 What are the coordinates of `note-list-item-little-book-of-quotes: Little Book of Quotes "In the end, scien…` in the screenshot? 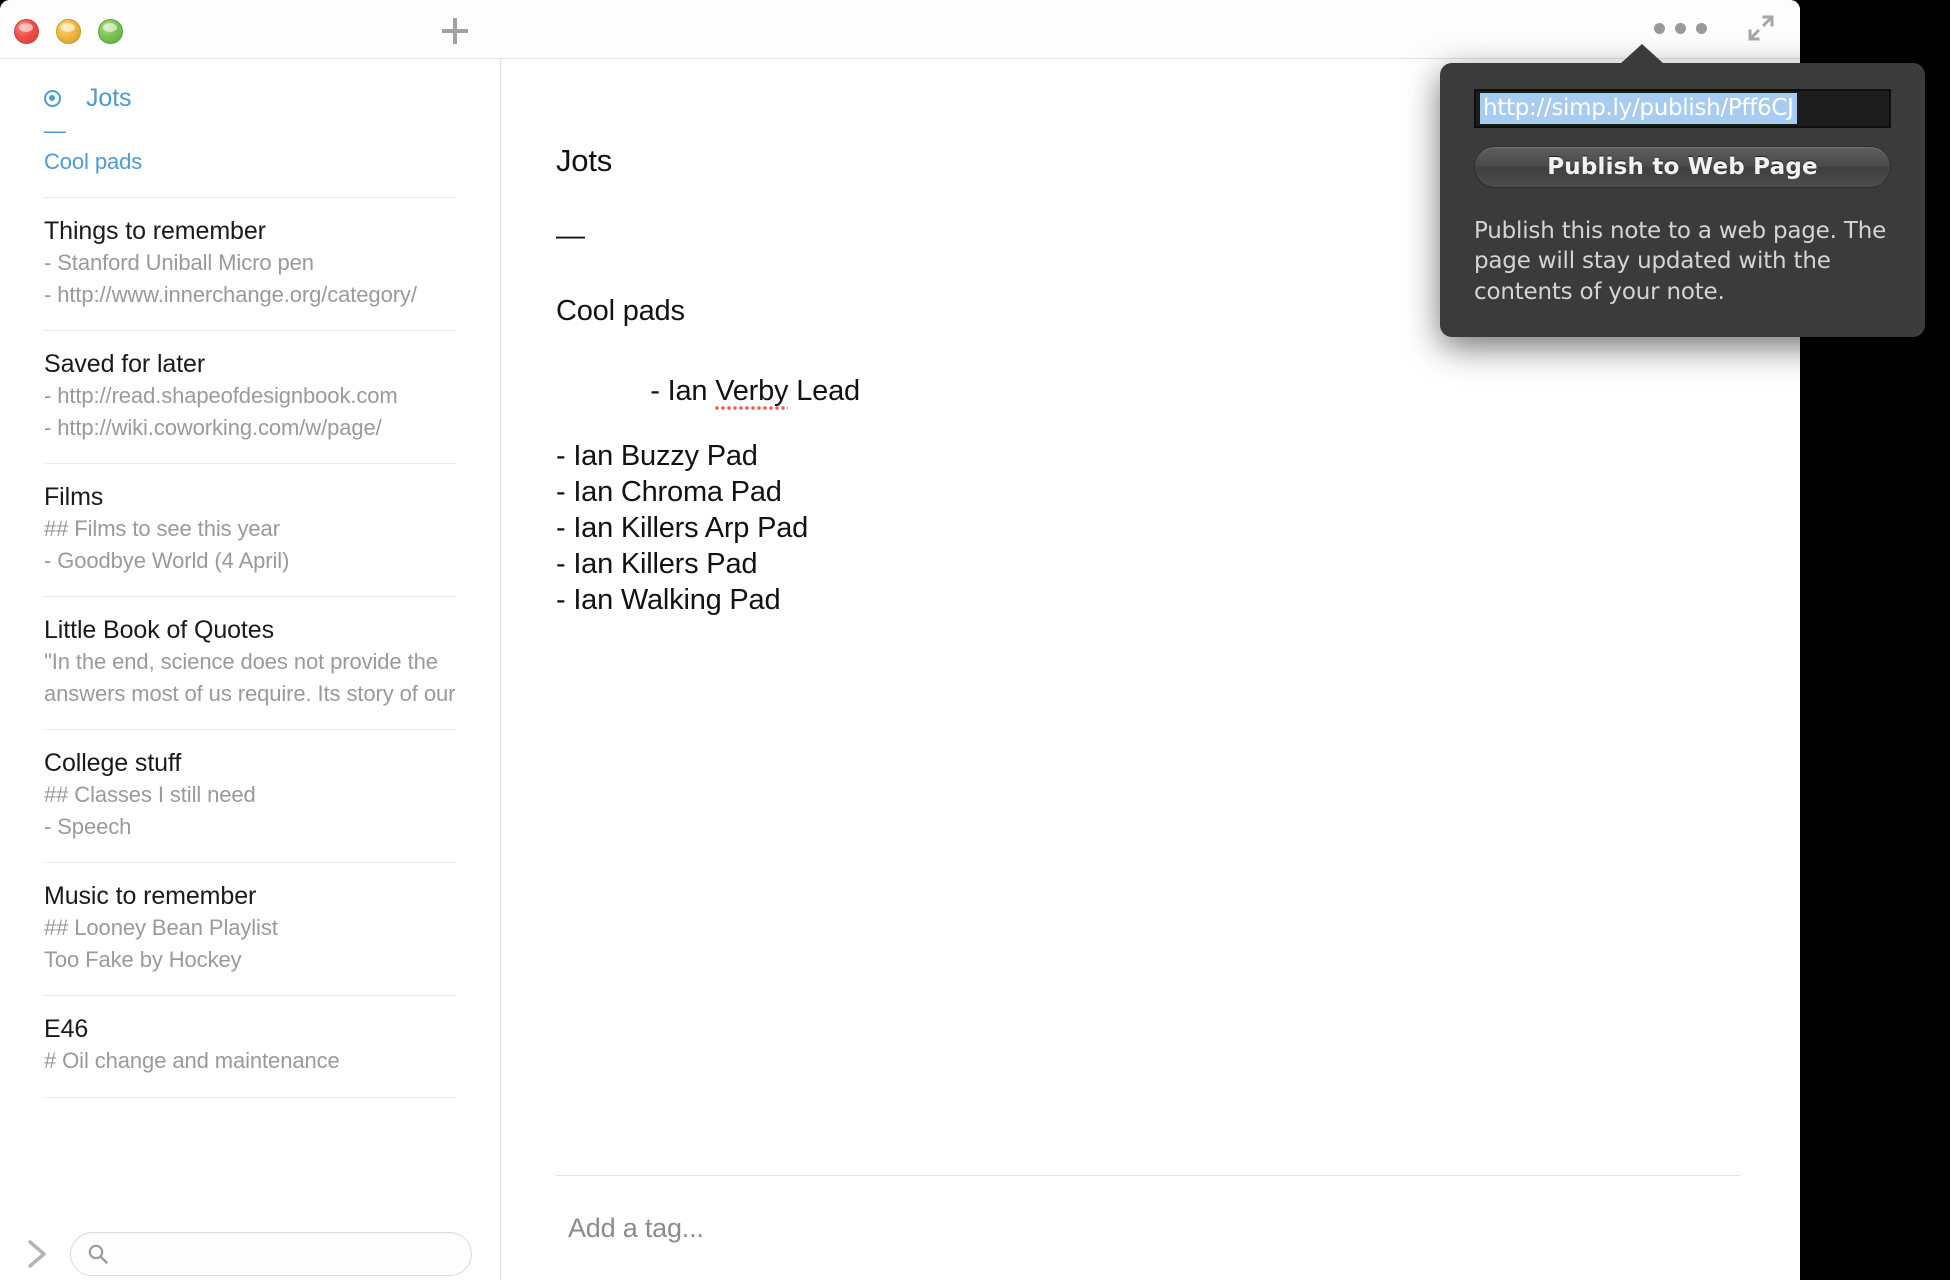 It's located at (250, 663).